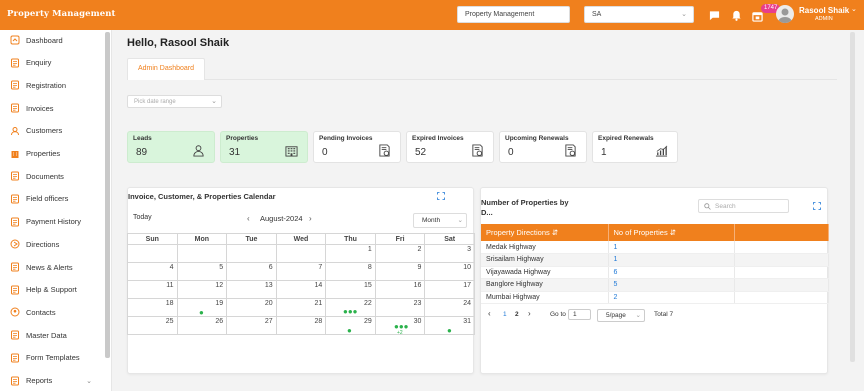  What do you see at coordinates (55, 312) in the screenshot?
I see `sidebar-item-contacts: Contacts` at bounding box center [55, 312].